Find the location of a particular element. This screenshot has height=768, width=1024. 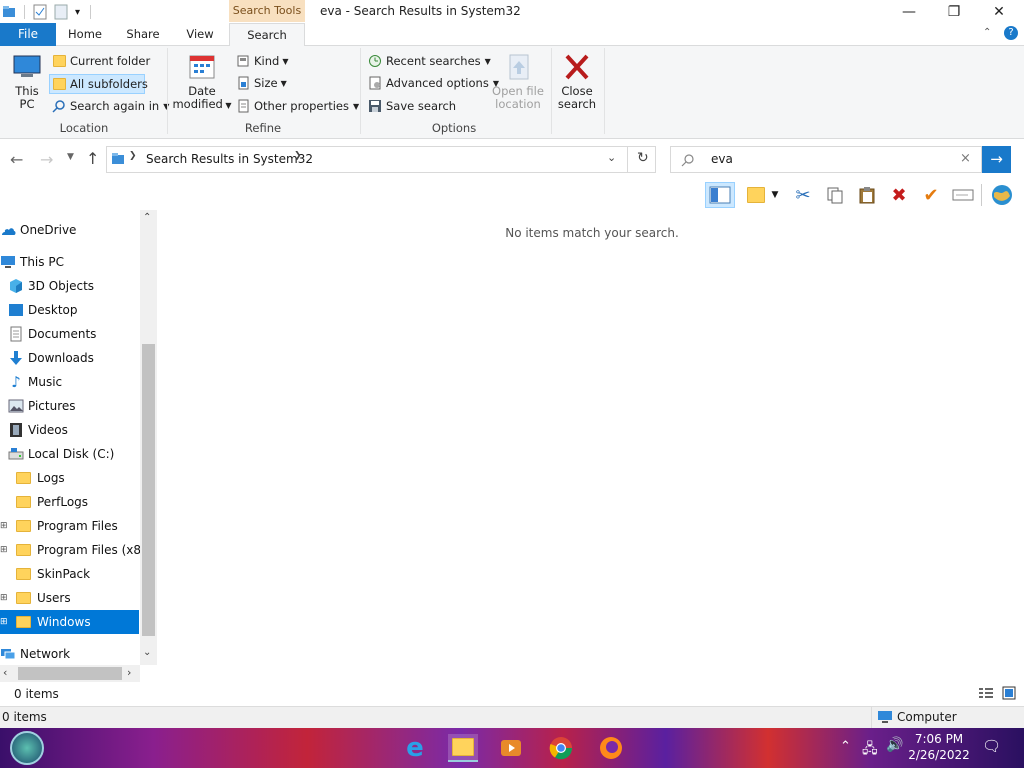

customize-qat-icon: ▾ is located at coordinates (77, 12).